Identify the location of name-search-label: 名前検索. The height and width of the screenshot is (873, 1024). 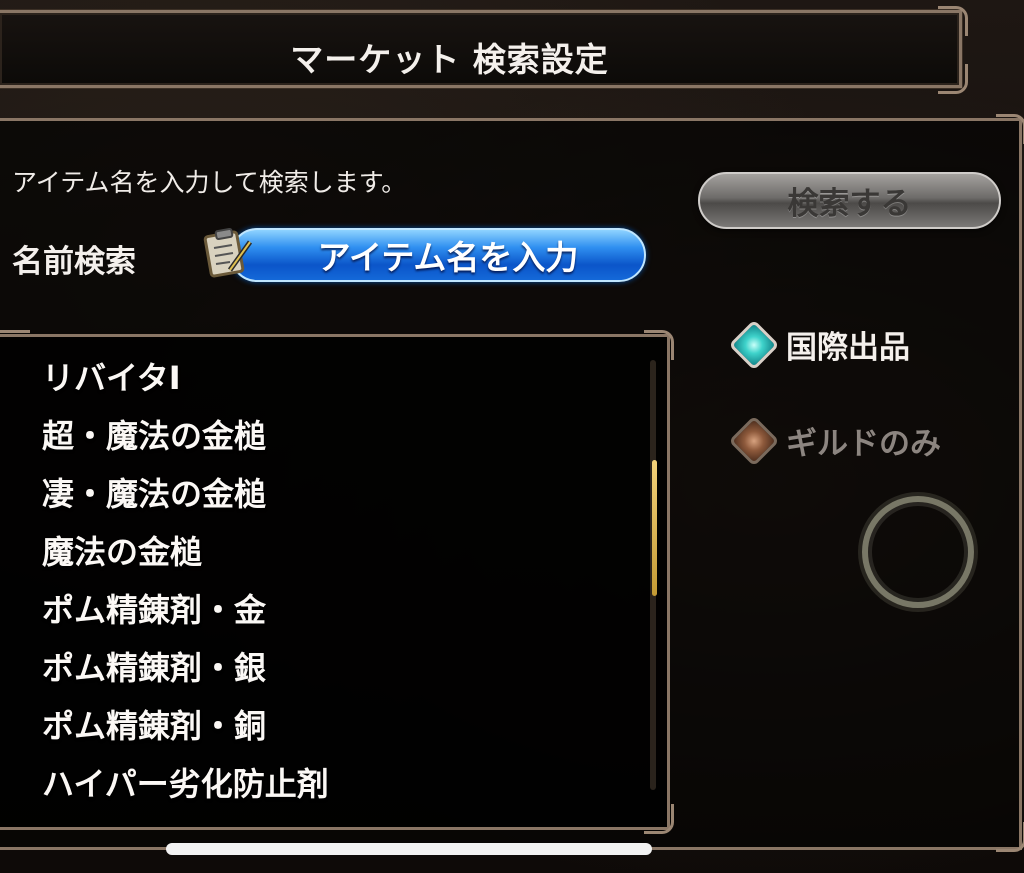
(74, 262).